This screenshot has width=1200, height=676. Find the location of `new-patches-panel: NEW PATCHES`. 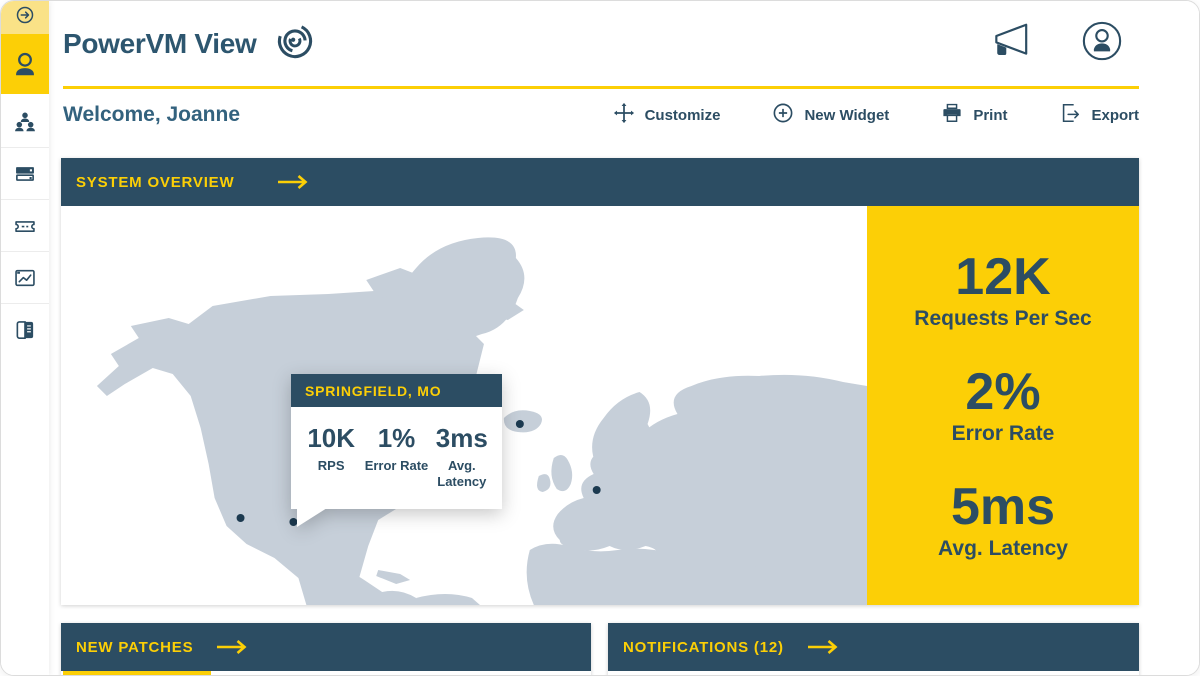

new-patches-panel: NEW PATCHES is located at coordinates (326, 649).